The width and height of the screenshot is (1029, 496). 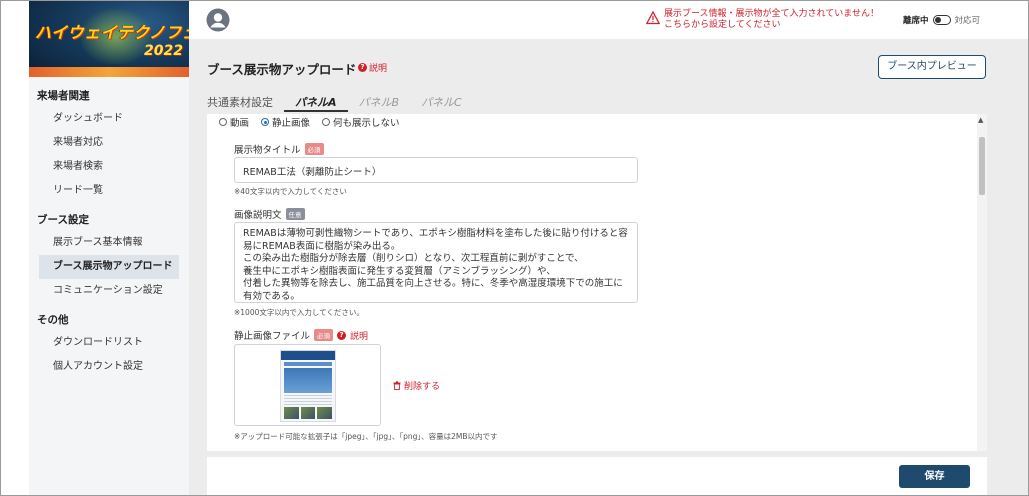 I want to click on radio-still-image: 静止画像, so click(x=285, y=122).